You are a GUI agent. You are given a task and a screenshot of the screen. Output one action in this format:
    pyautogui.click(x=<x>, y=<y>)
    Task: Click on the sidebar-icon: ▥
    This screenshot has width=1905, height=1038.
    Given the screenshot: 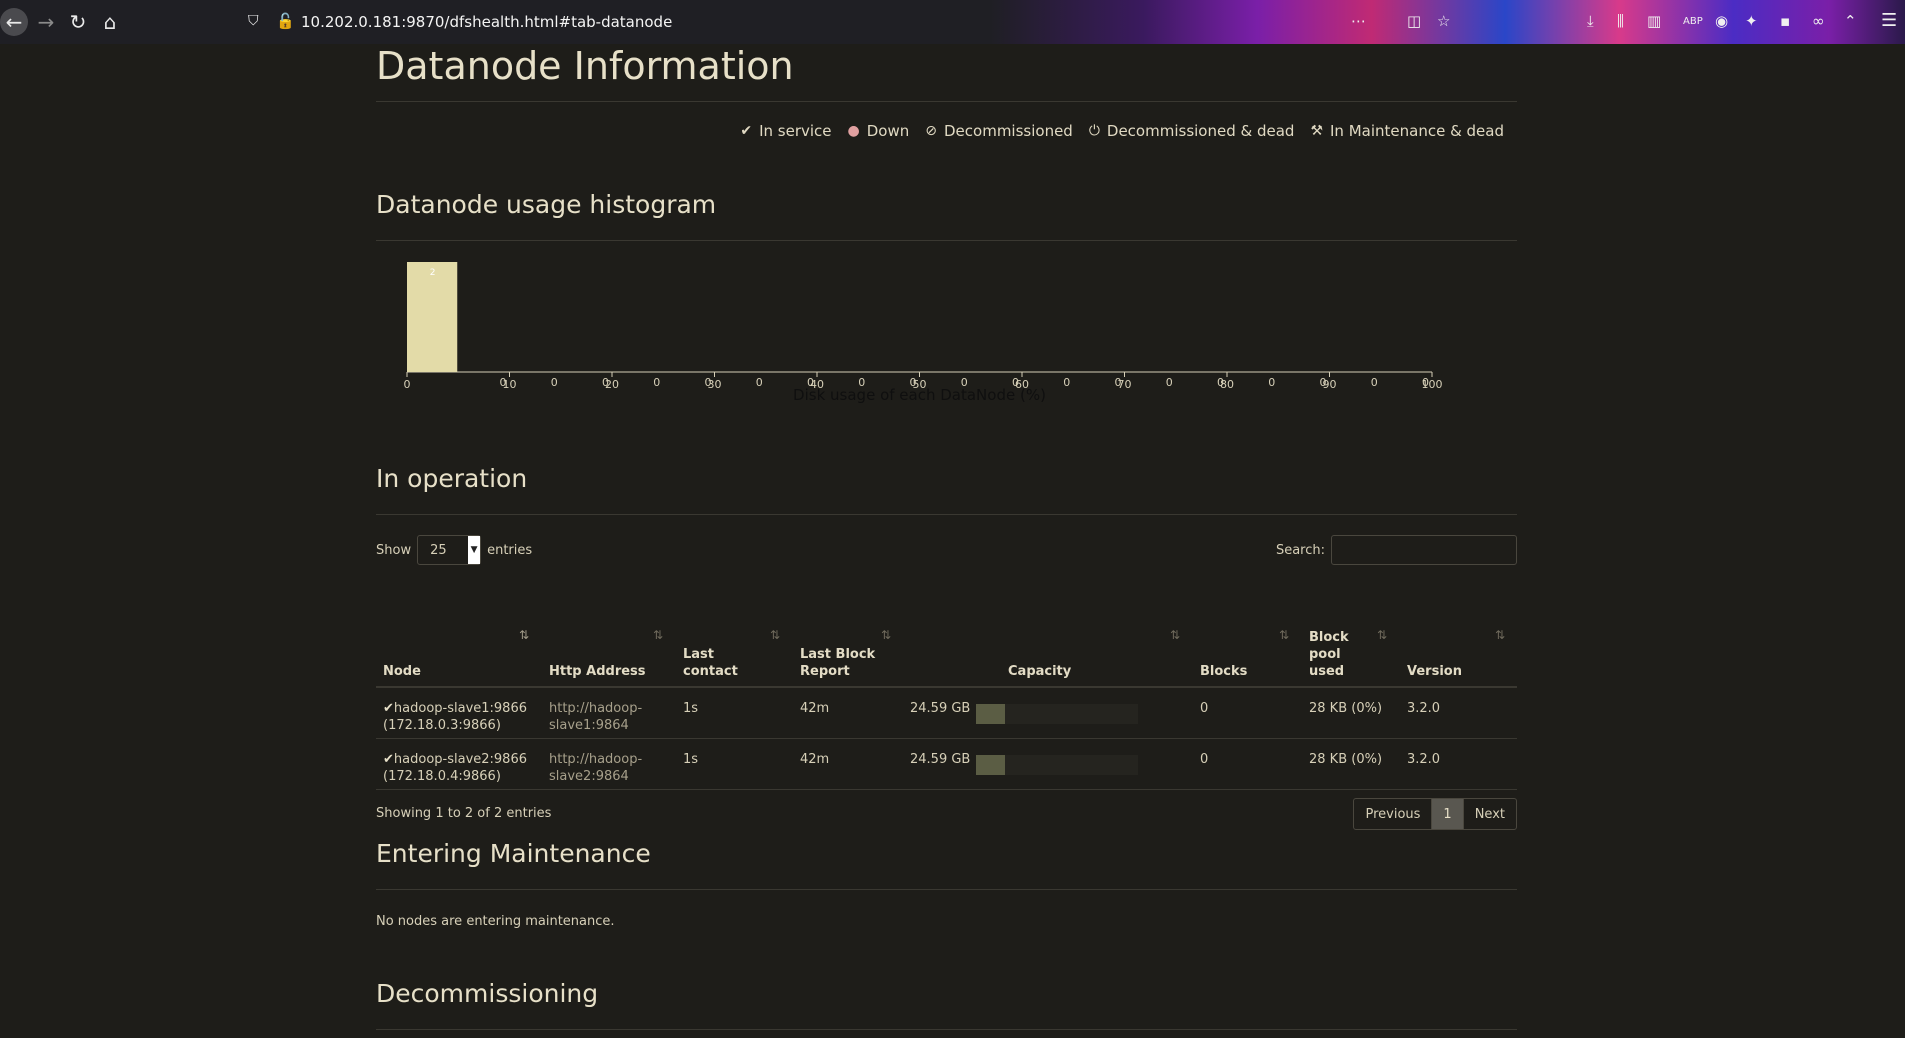 What is the action you would take?
    pyautogui.click(x=1654, y=21)
    